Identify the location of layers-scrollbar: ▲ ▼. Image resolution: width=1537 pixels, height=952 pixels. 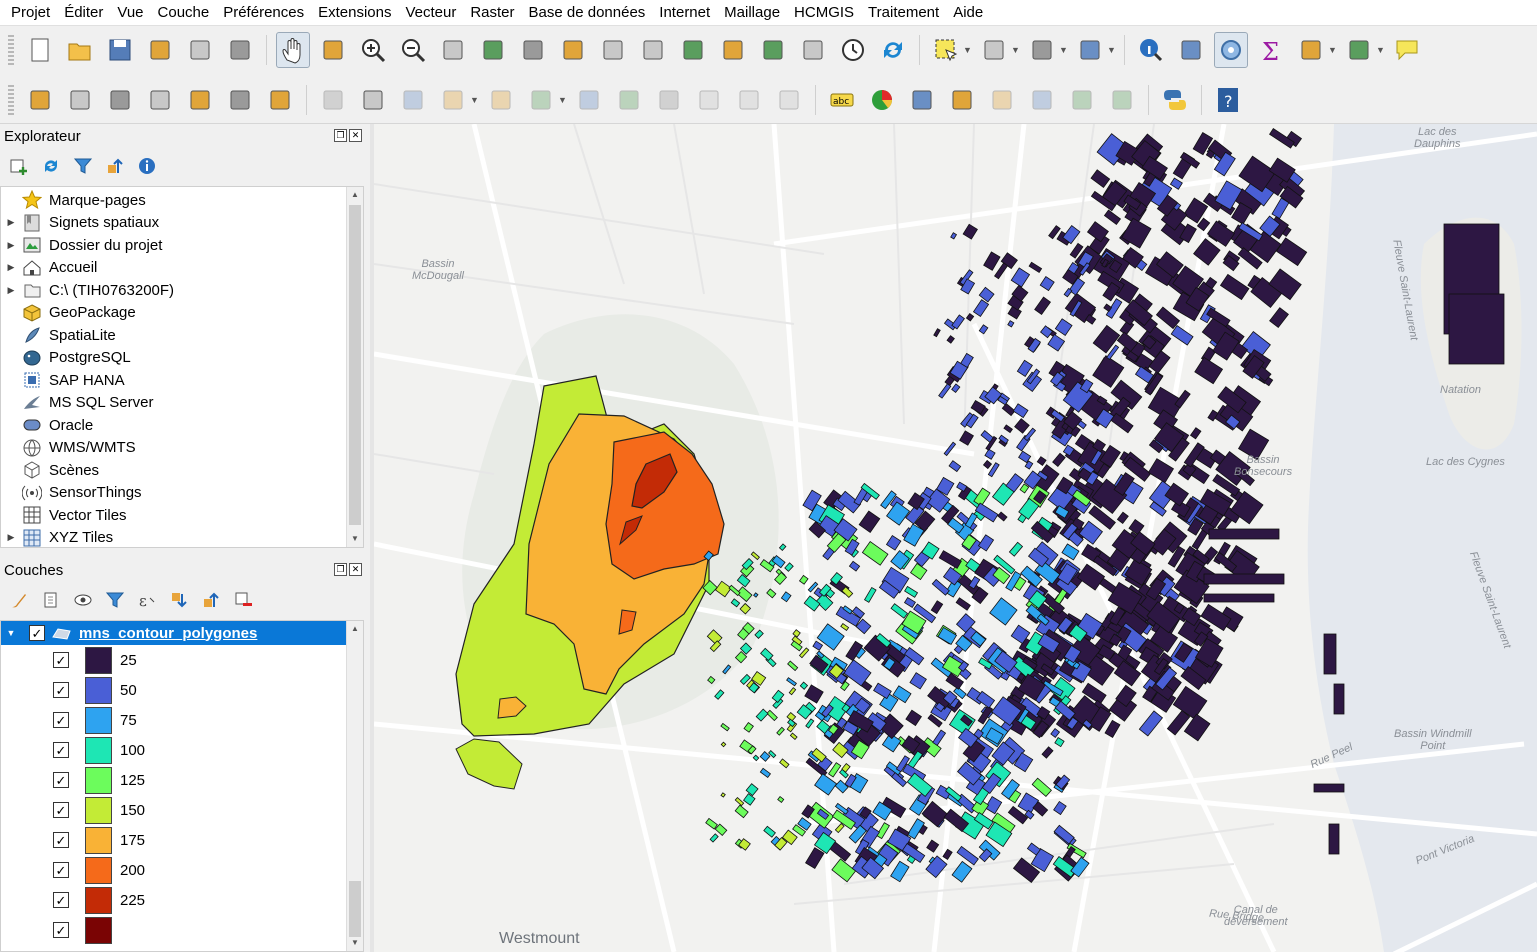
(354, 786).